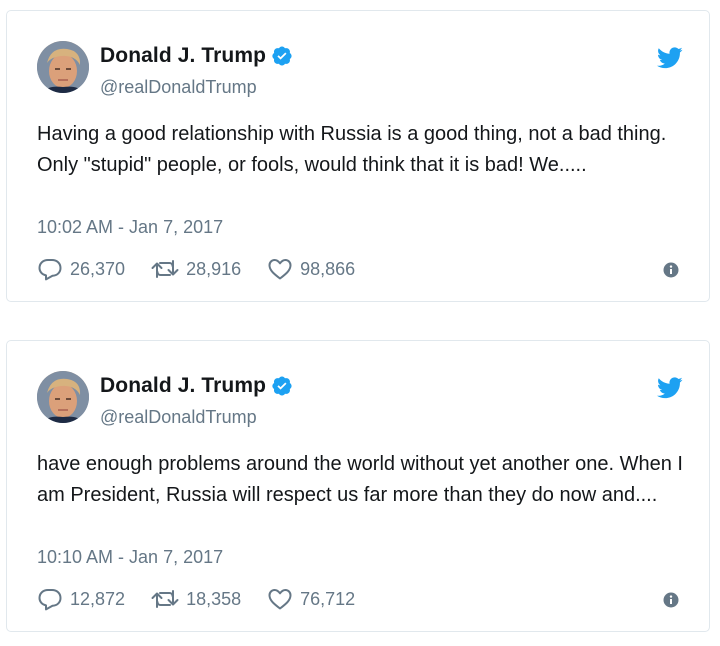 The width and height of the screenshot is (720, 646). I want to click on tweet-actions: 12,872 18,358 76,712, so click(209, 599).